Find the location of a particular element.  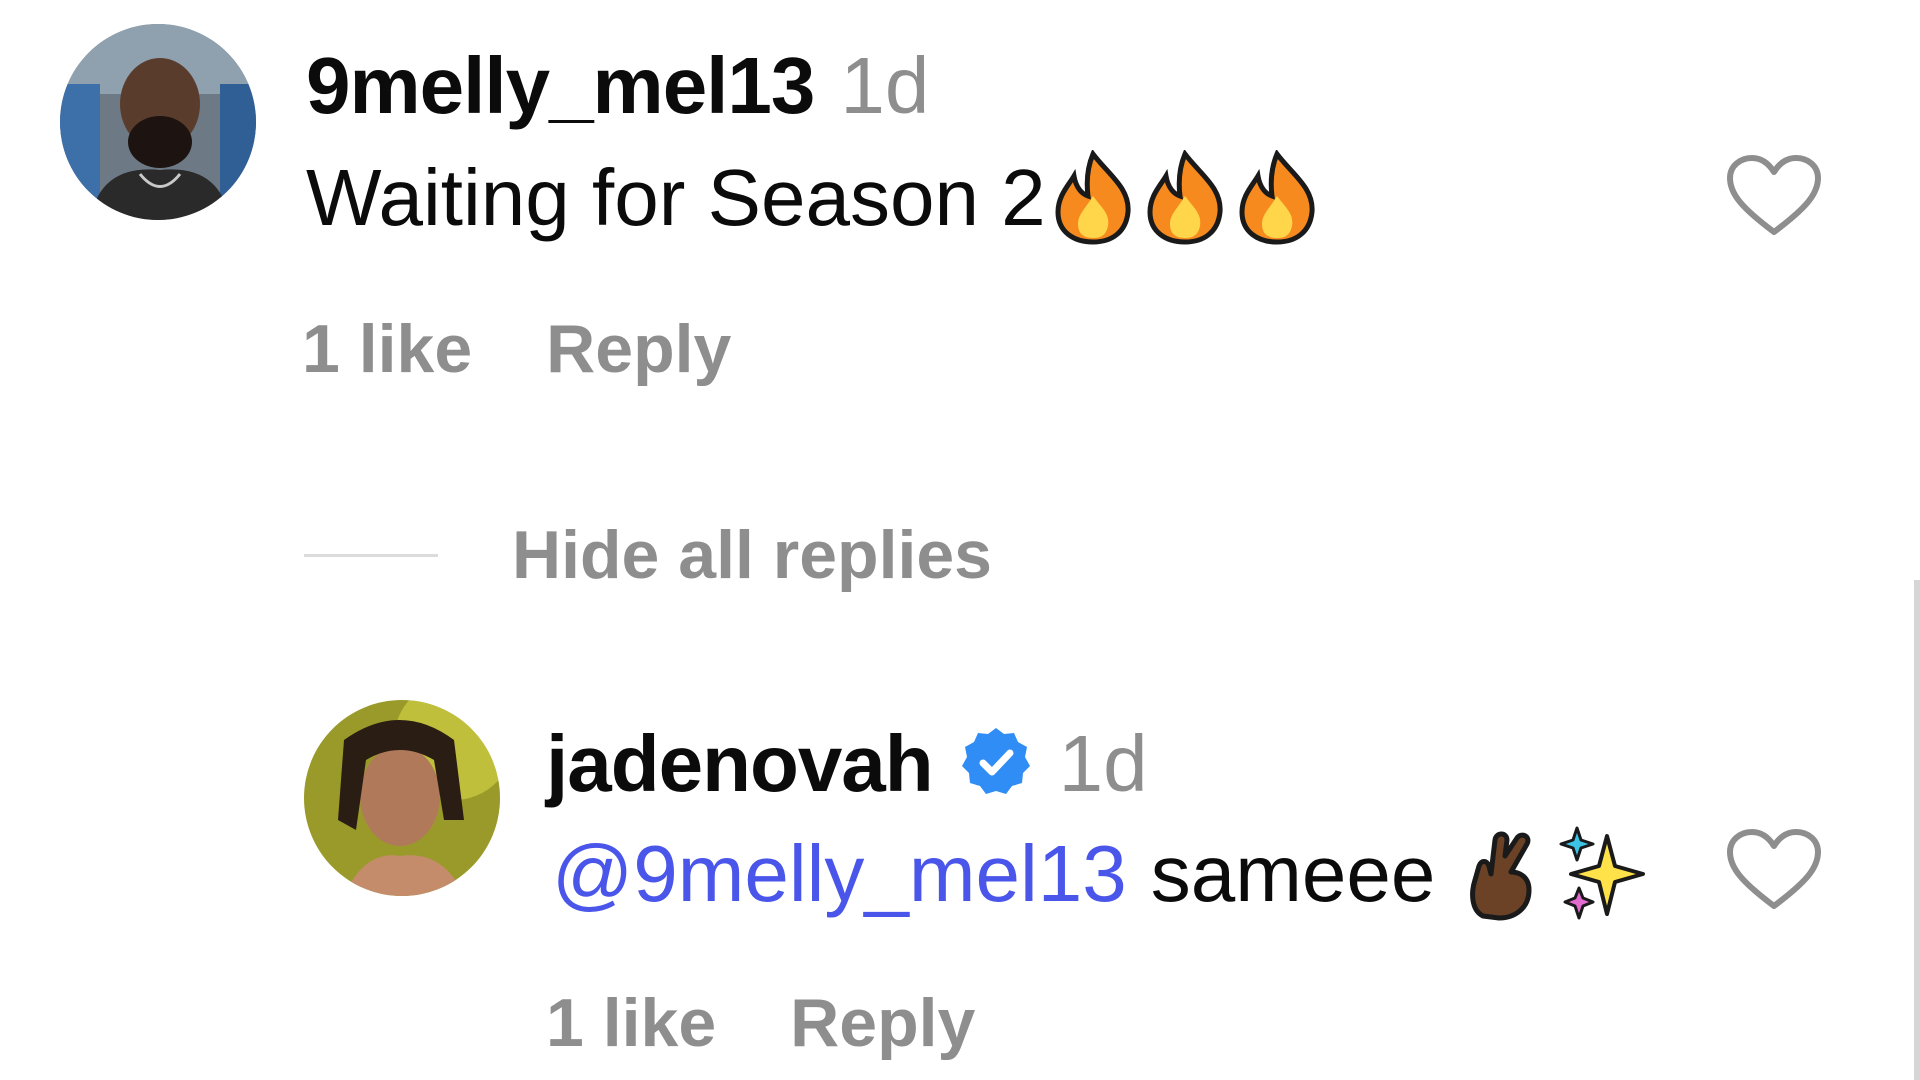

reply-username: jadenovah is located at coordinates (740, 764).